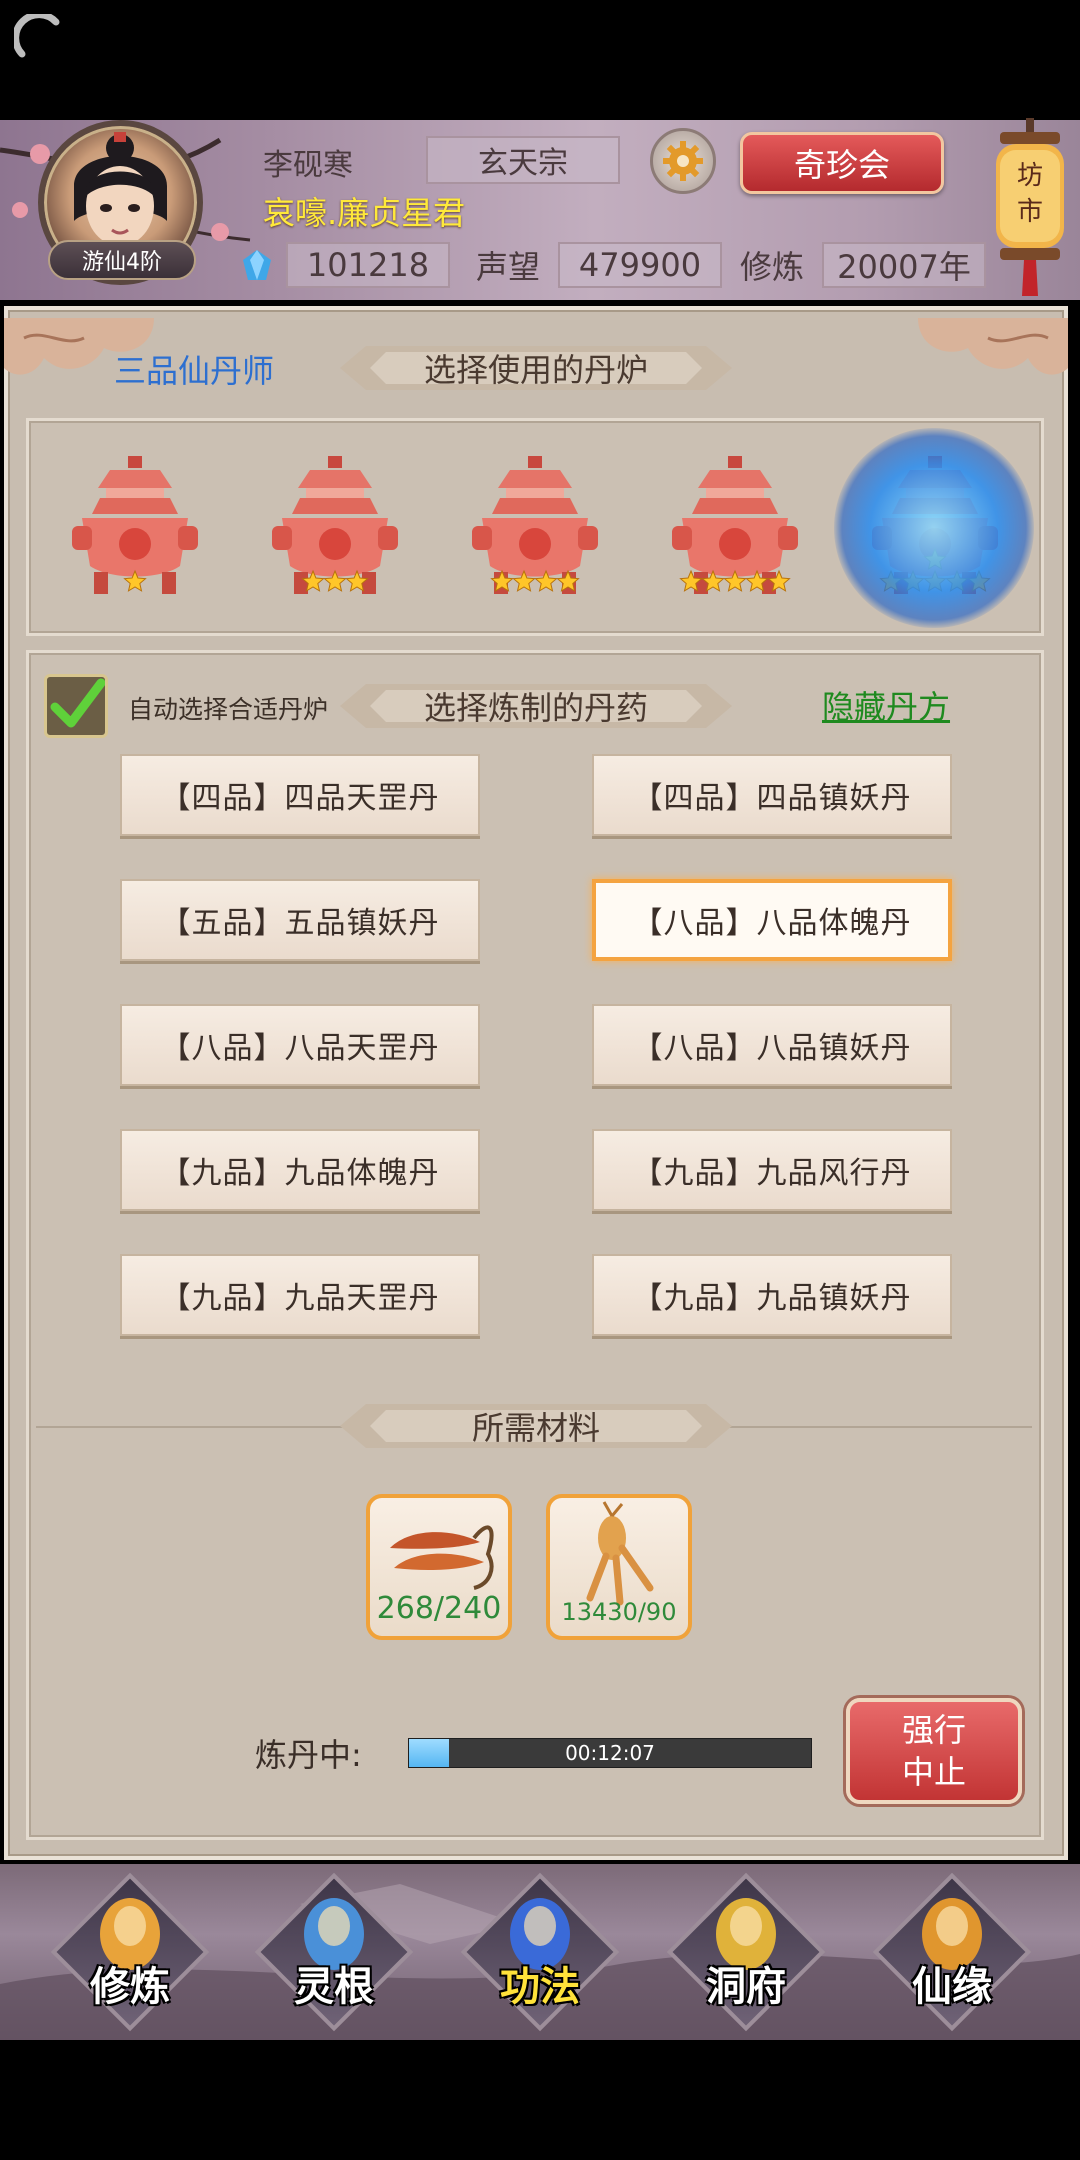 Image resolution: width=1080 pixels, height=2160 pixels. I want to click on pill-recipe-button: 【四品】四品镇妖丹, so click(772, 795).